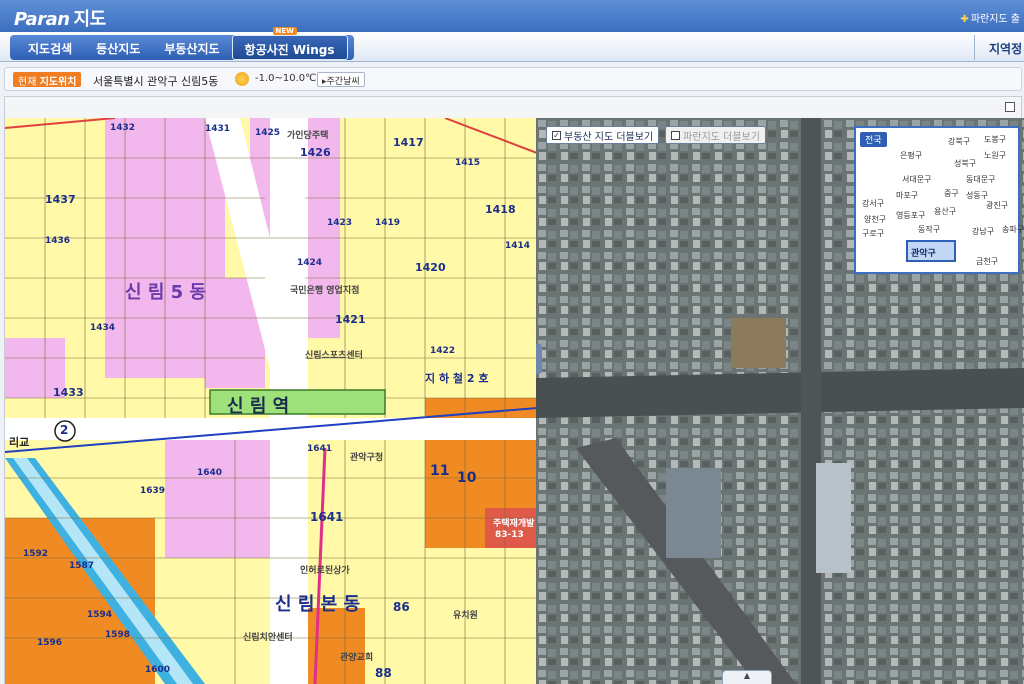  I want to click on nav-tabs: 지도검색 등산지도 부동산지도 NEW 항공사진 Wings, so click(182, 43).